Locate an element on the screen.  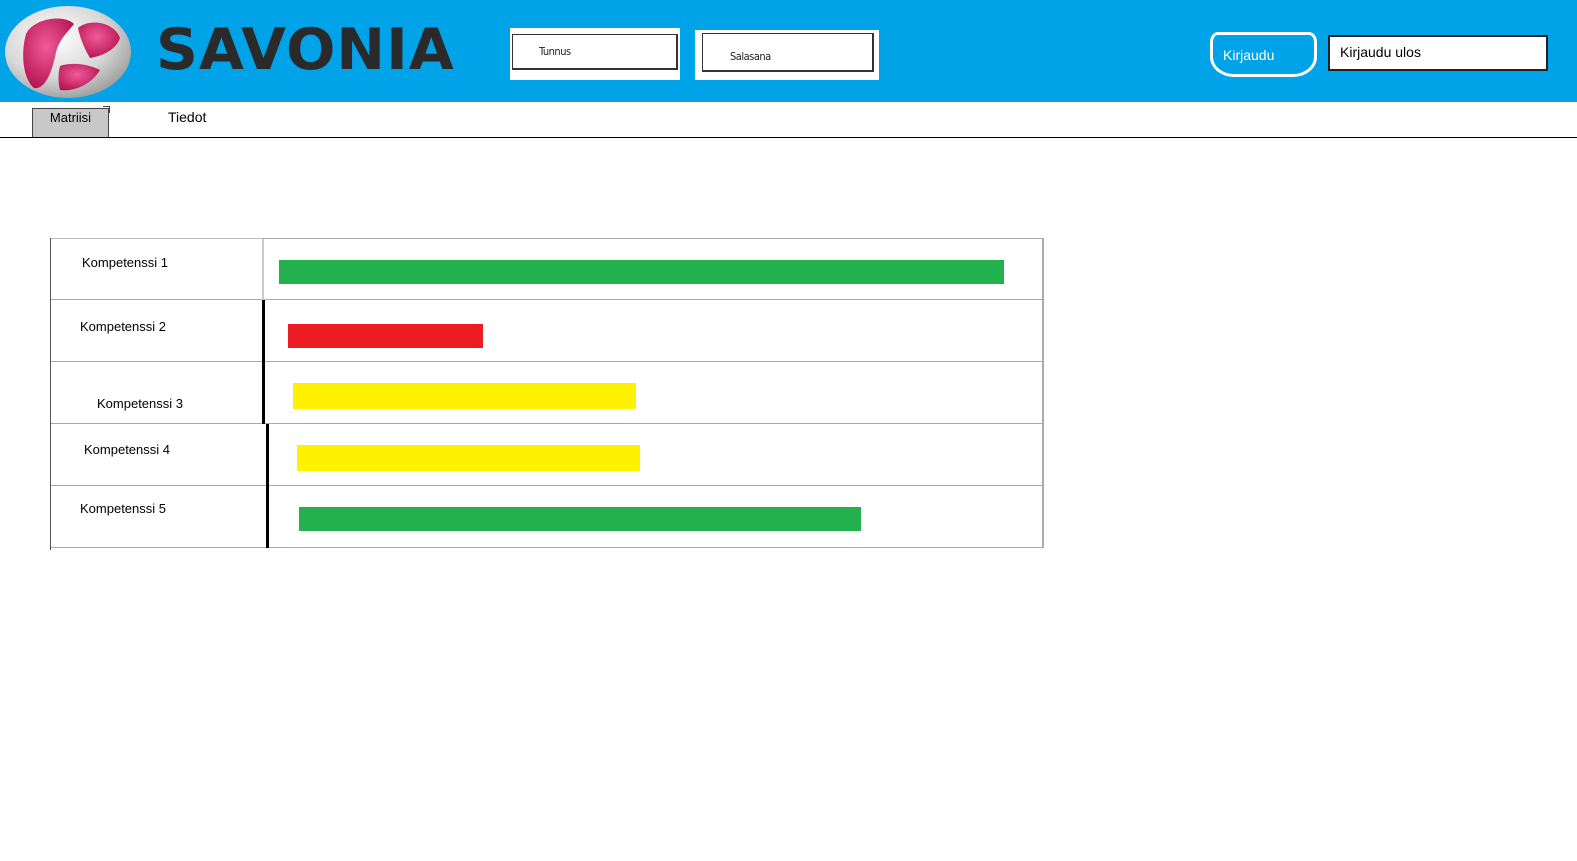
competence-label: Kompetenssi 1 is located at coordinates (125, 262).